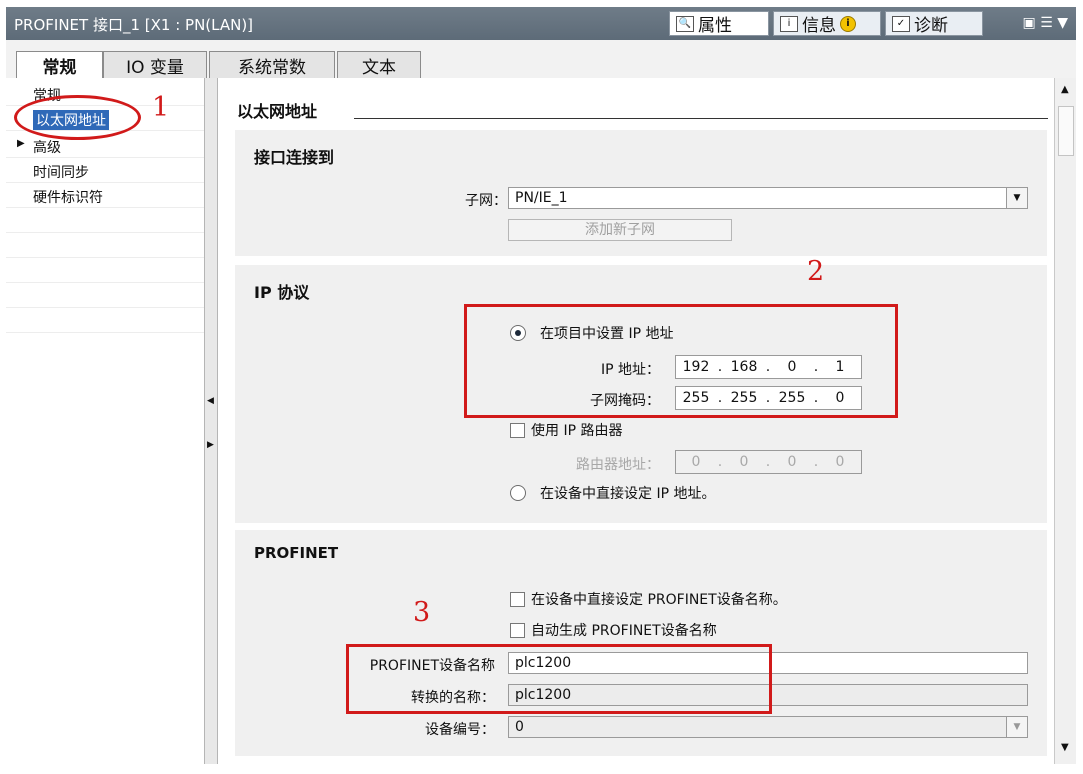 This screenshot has height=774, width=1083. What do you see at coordinates (296, 553) in the screenshot?
I see `profinet-section-title: PROFINET` at bounding box center [296, 553].